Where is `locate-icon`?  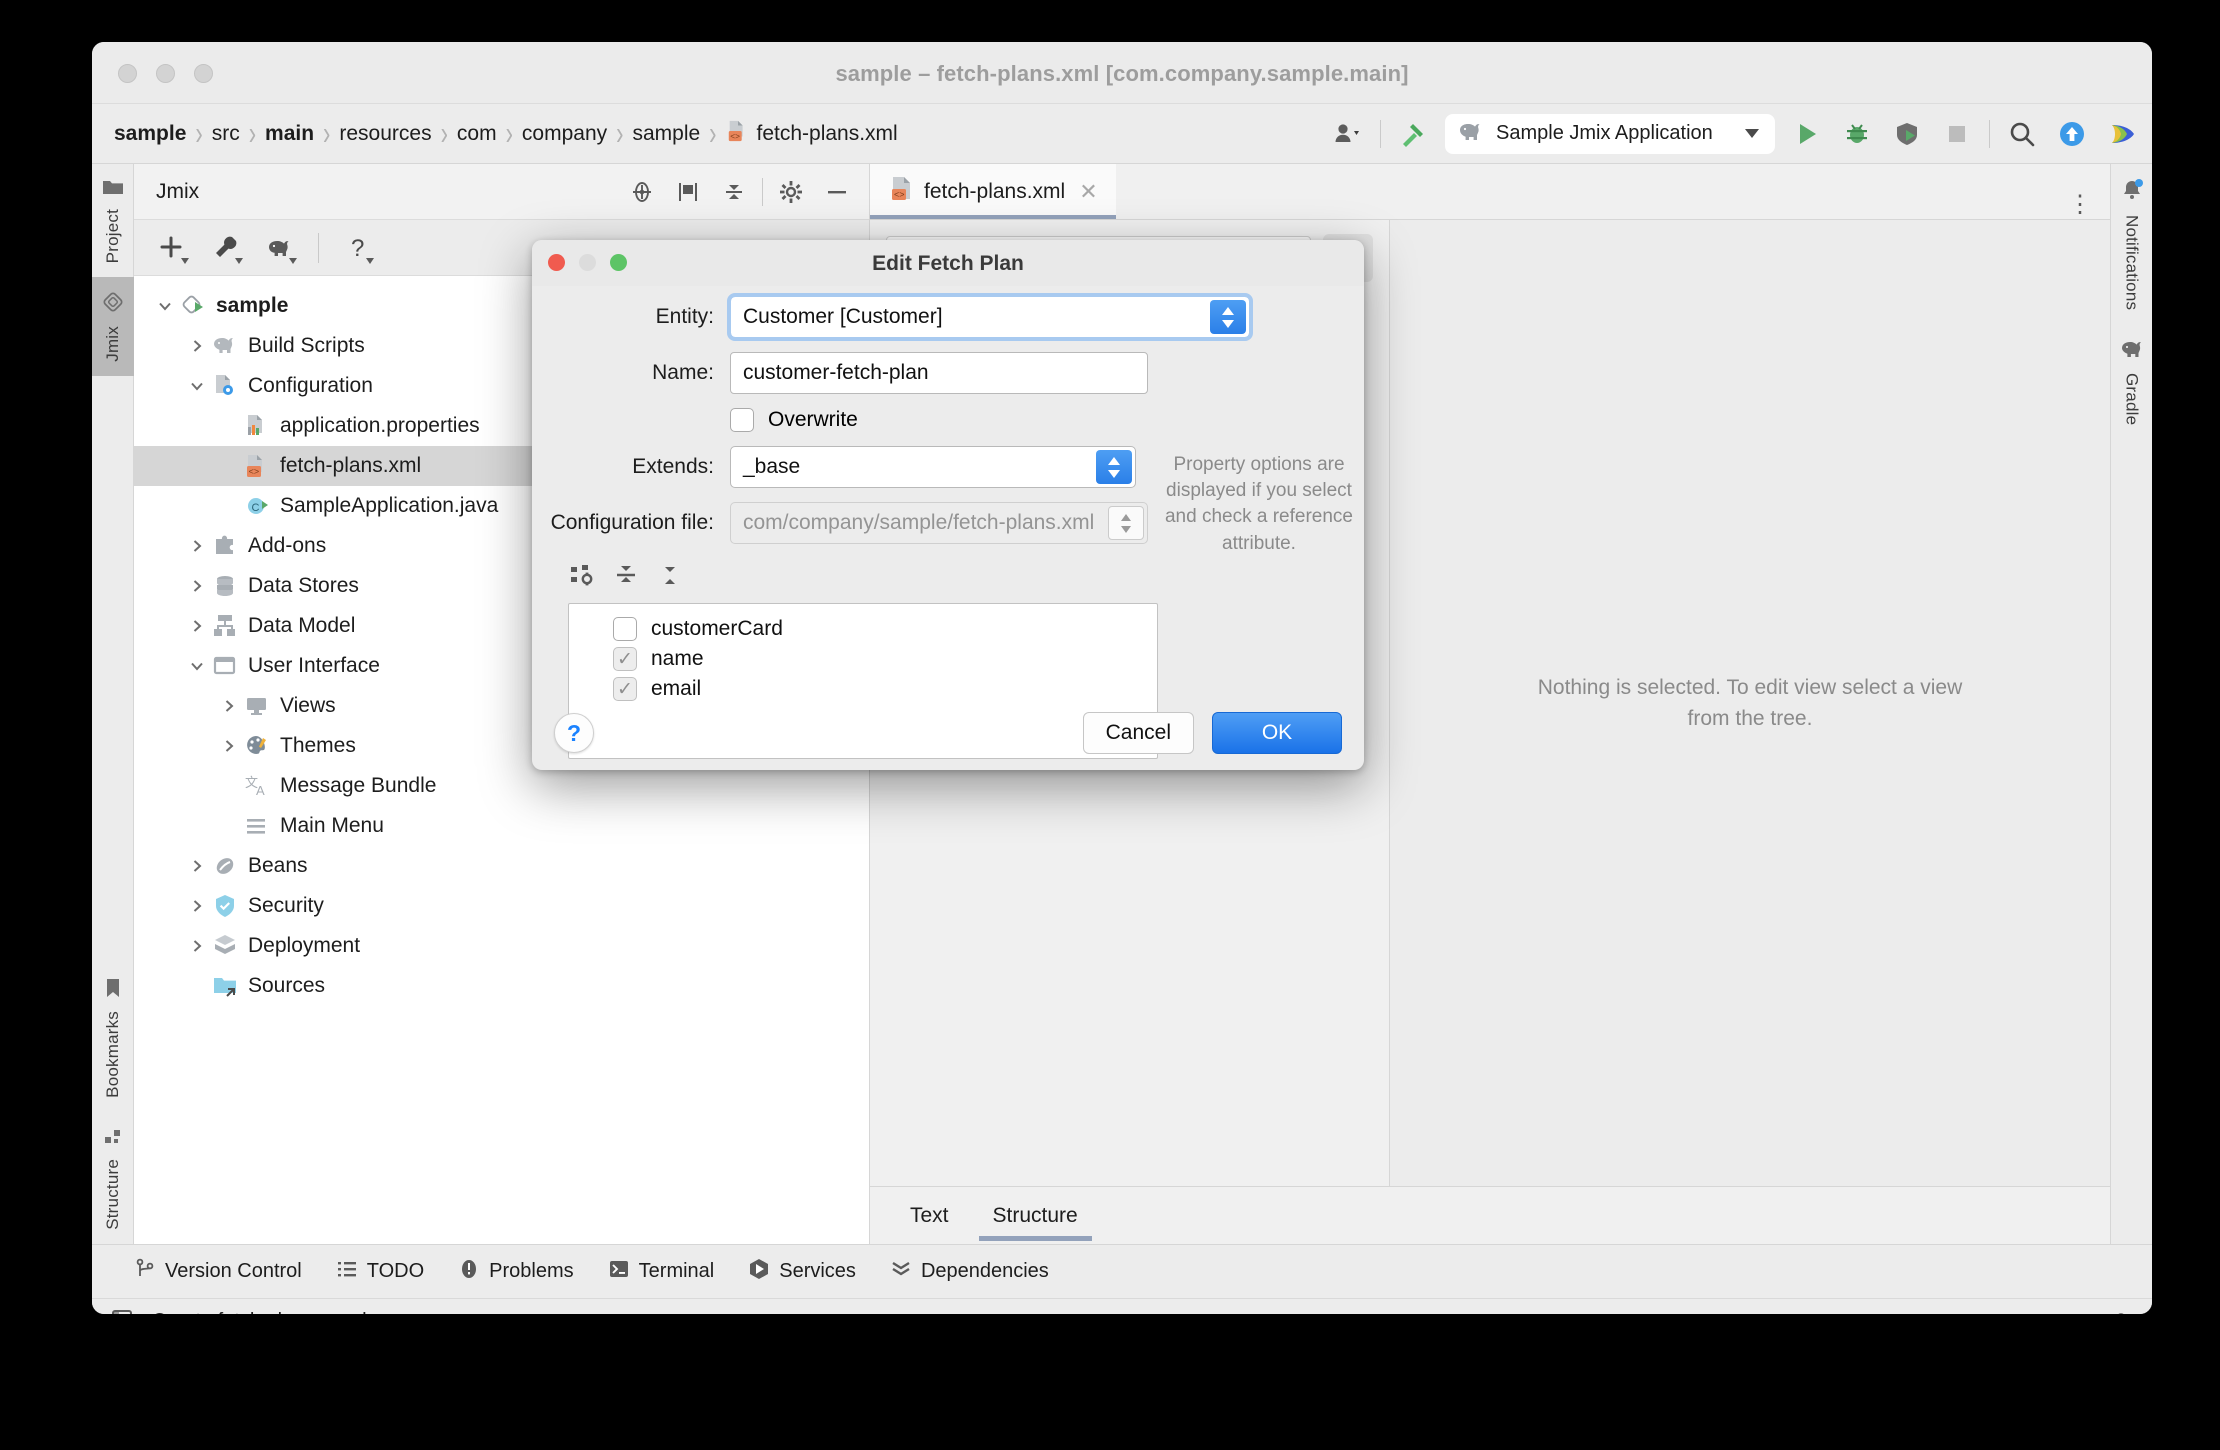
locate-icon is located at coordinates (642, 192).